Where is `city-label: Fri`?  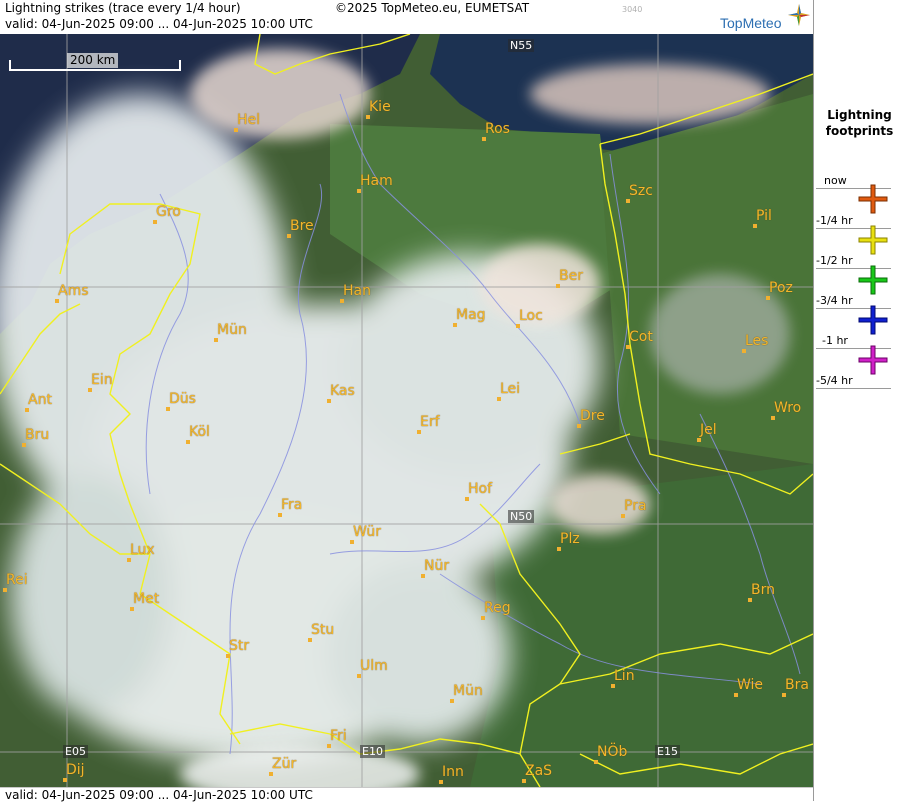 city-label: Fri is located at coordinates (338, 736).